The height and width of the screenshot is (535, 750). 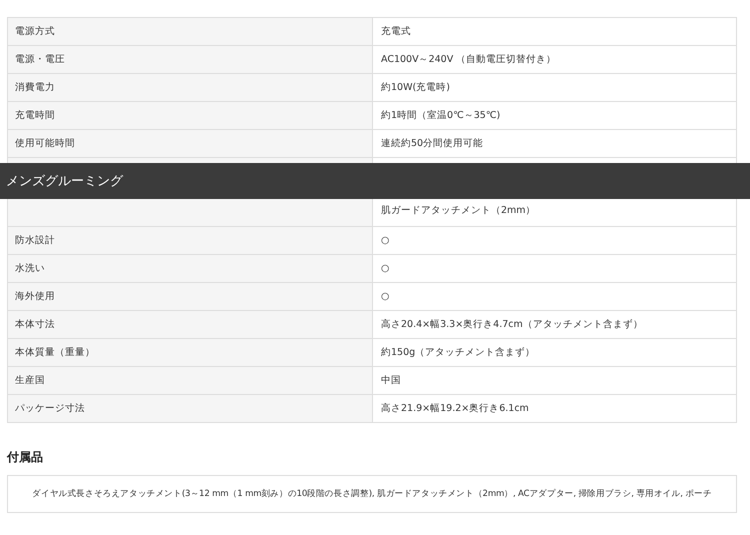 What do you see at coordinates (190, 59) in the screenshot?
I see `label-cell: 電源・電圧` at bounding box center [190, 59].